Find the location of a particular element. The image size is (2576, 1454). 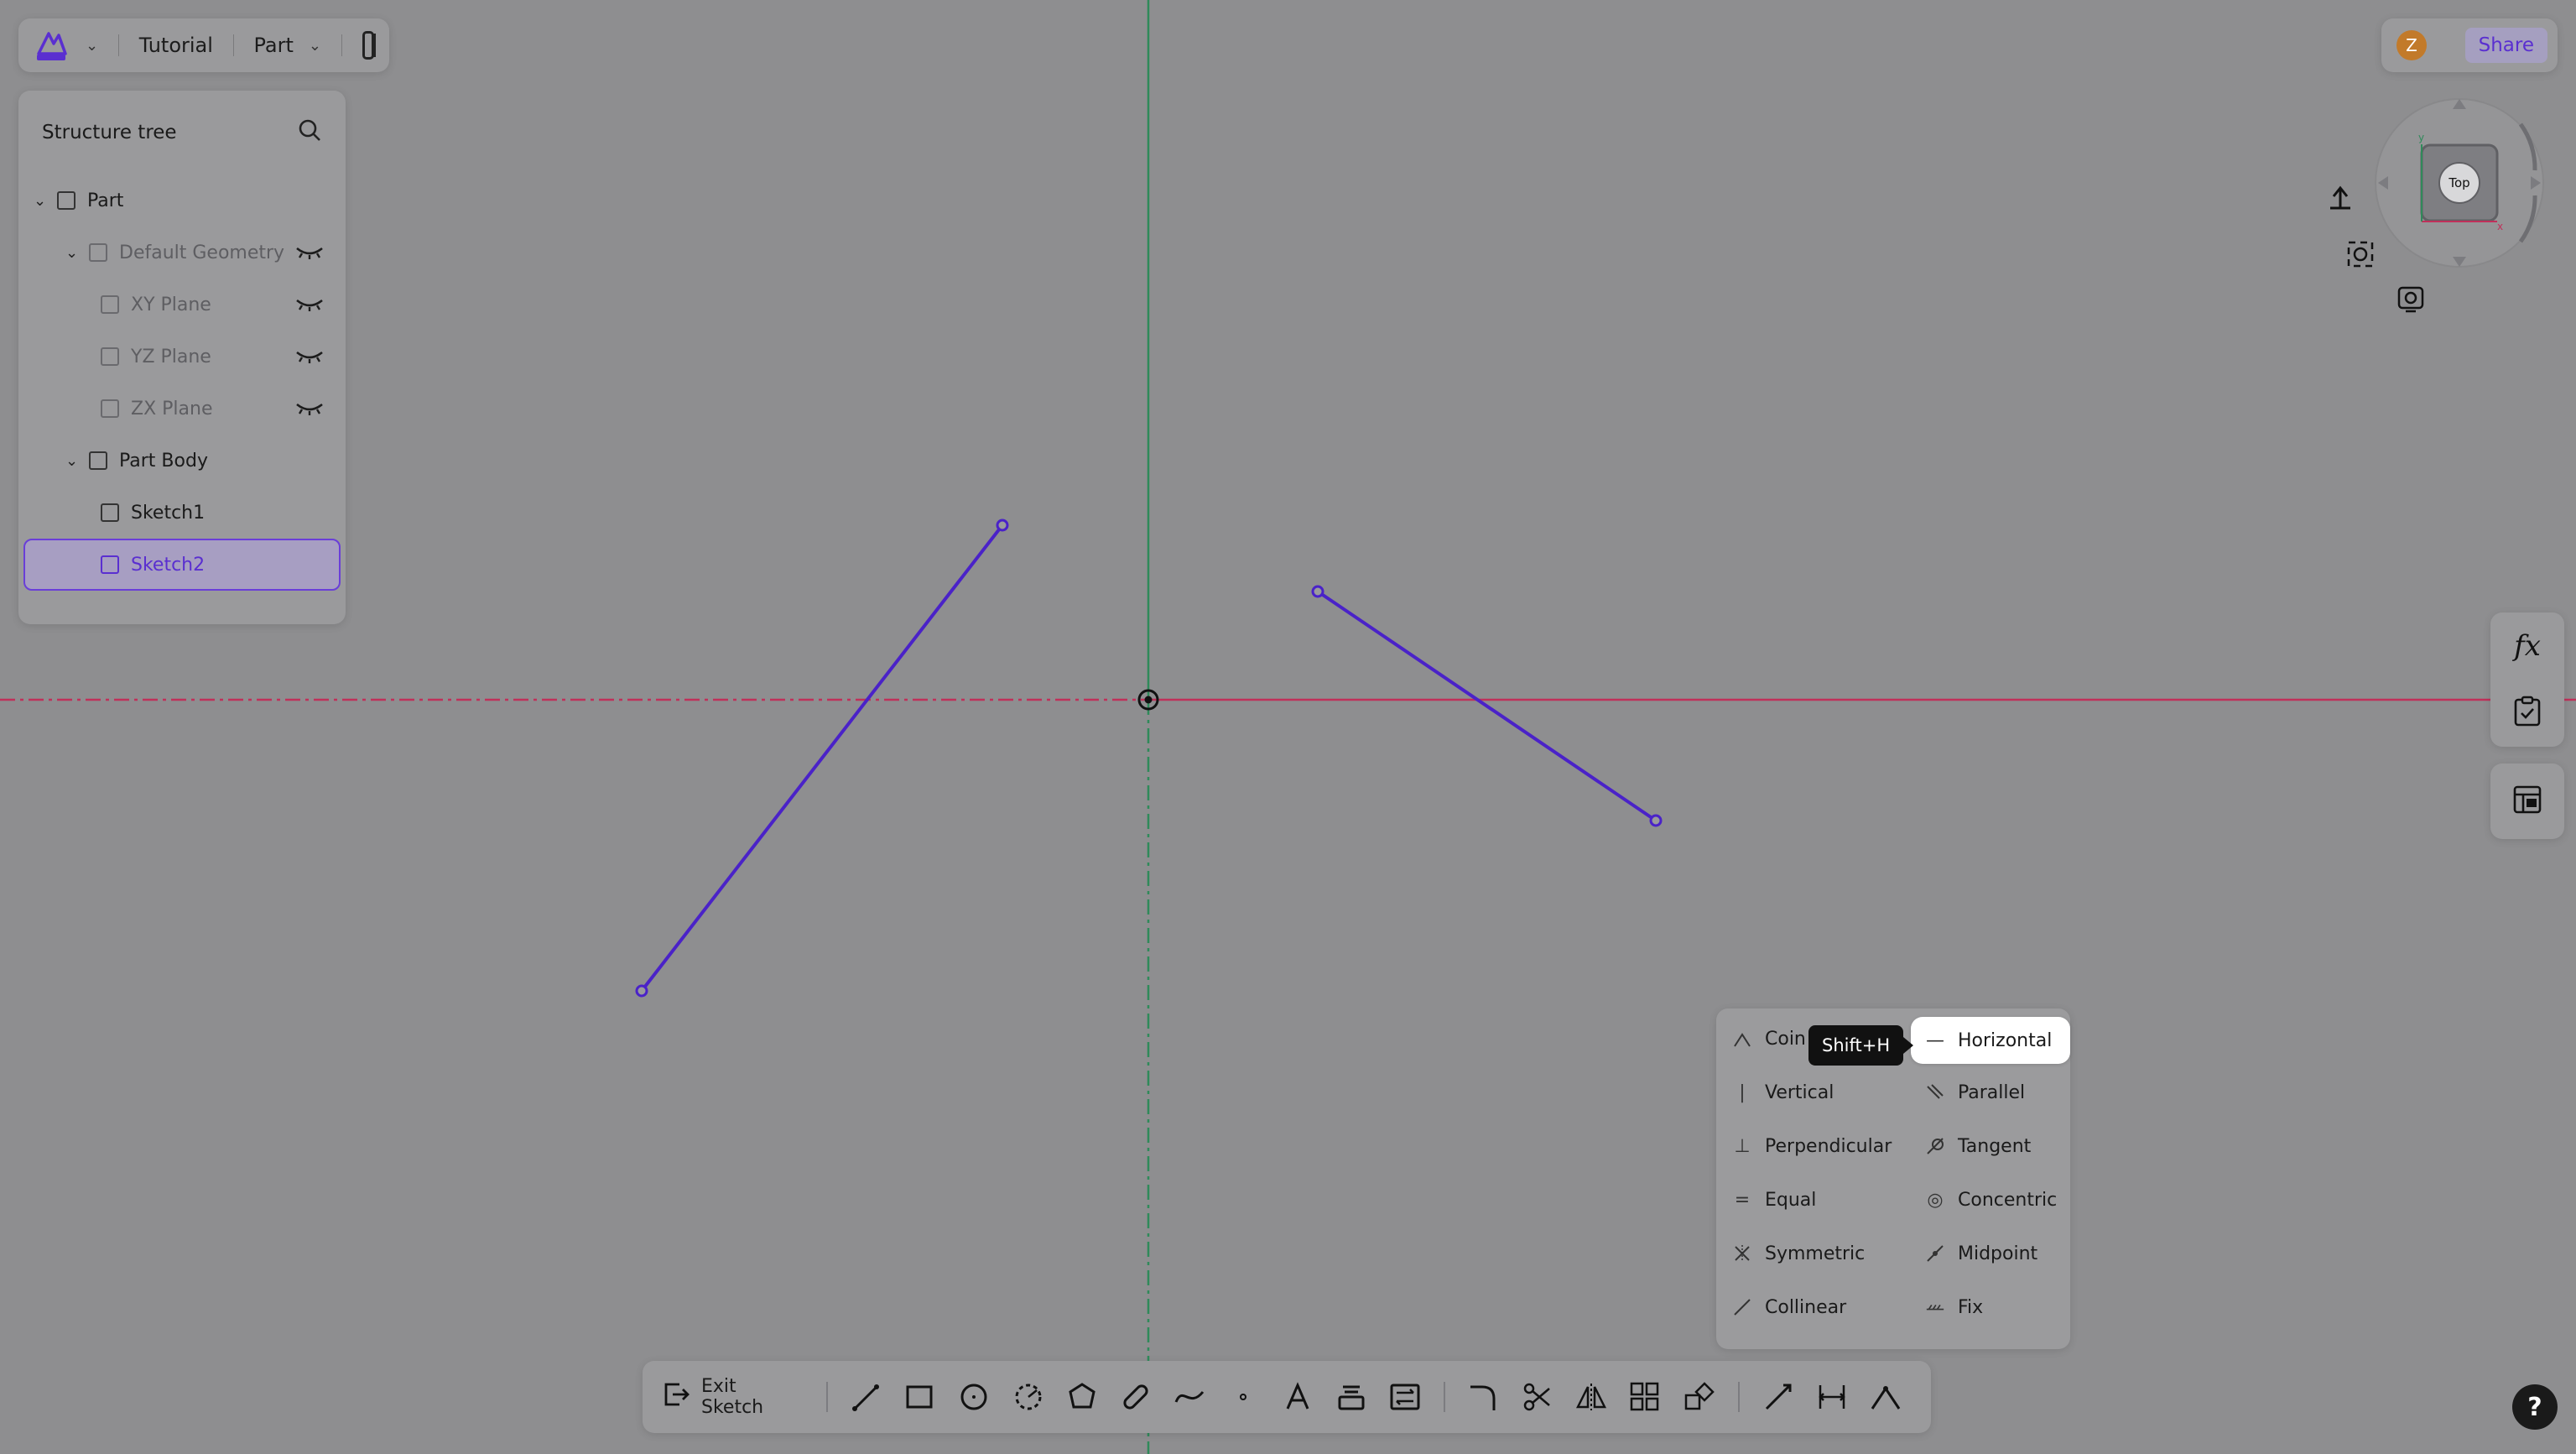

tree-item-default-geometry: ⌄ Default Geometry is located at coordinates (182, 253).